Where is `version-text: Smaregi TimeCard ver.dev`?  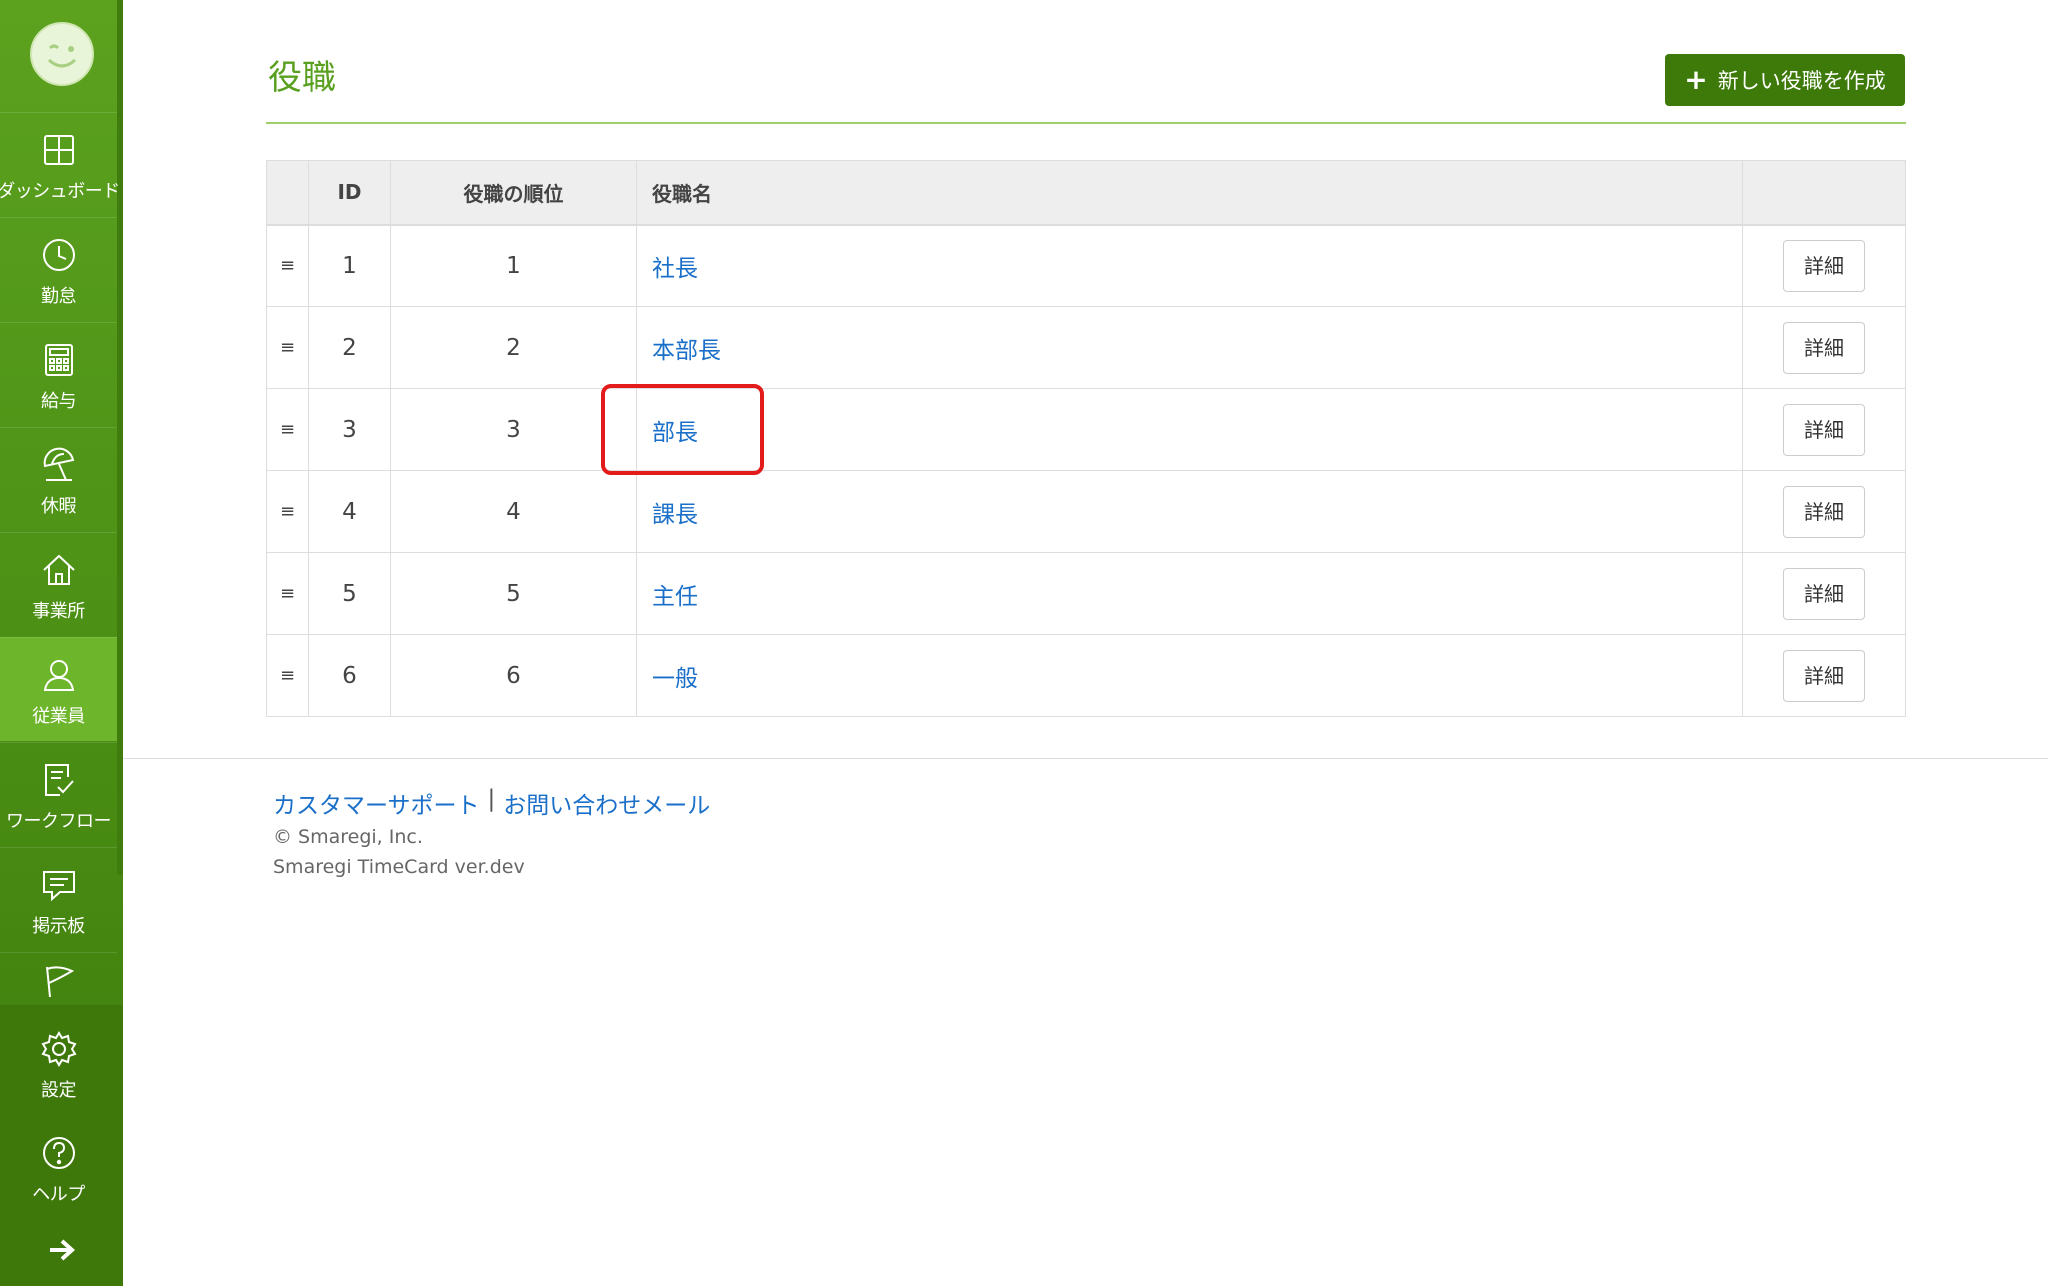
version-text: Smaregi TimeCard ver.dev is located at coordinates (399, 867).